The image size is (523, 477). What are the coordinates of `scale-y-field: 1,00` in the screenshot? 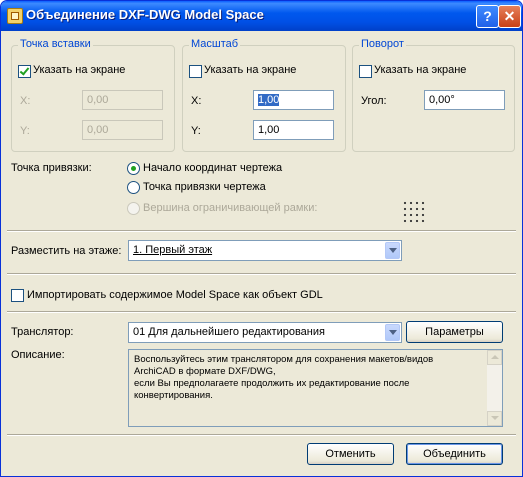 It's located at (293, 130).